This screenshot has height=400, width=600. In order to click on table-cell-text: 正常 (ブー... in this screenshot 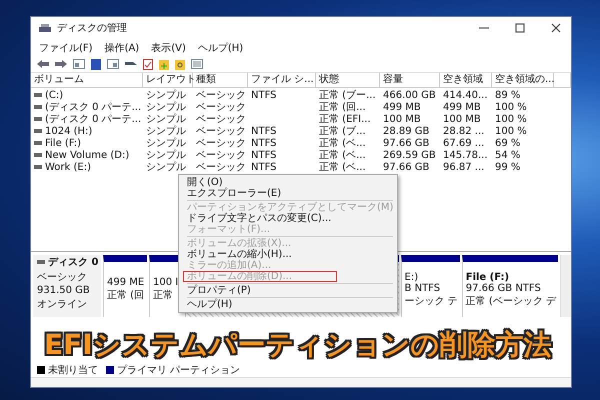, I will do `click(347, 95)`.